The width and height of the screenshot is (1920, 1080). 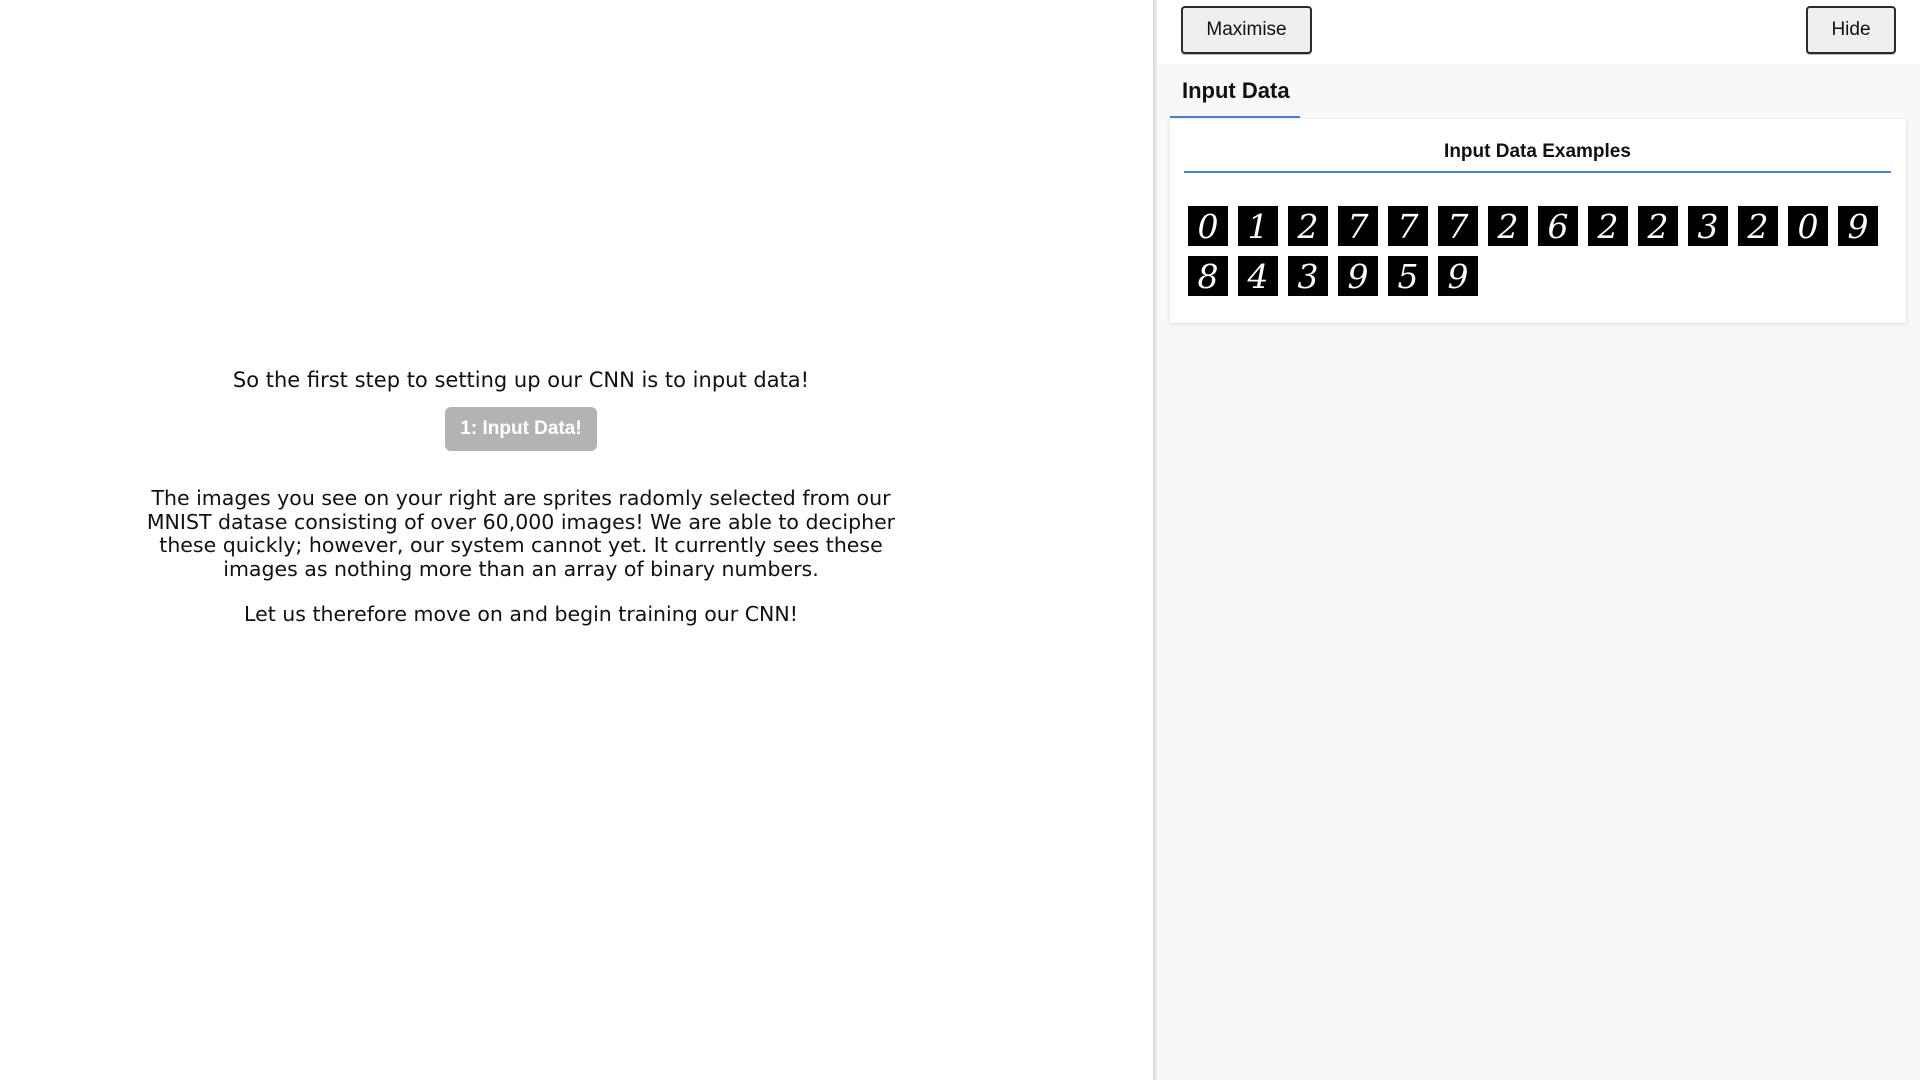 What do you see at coordinates (1208, 276) in the screenshot?
I see `digit-sprite: 8` at bounding box center [1208, 276].